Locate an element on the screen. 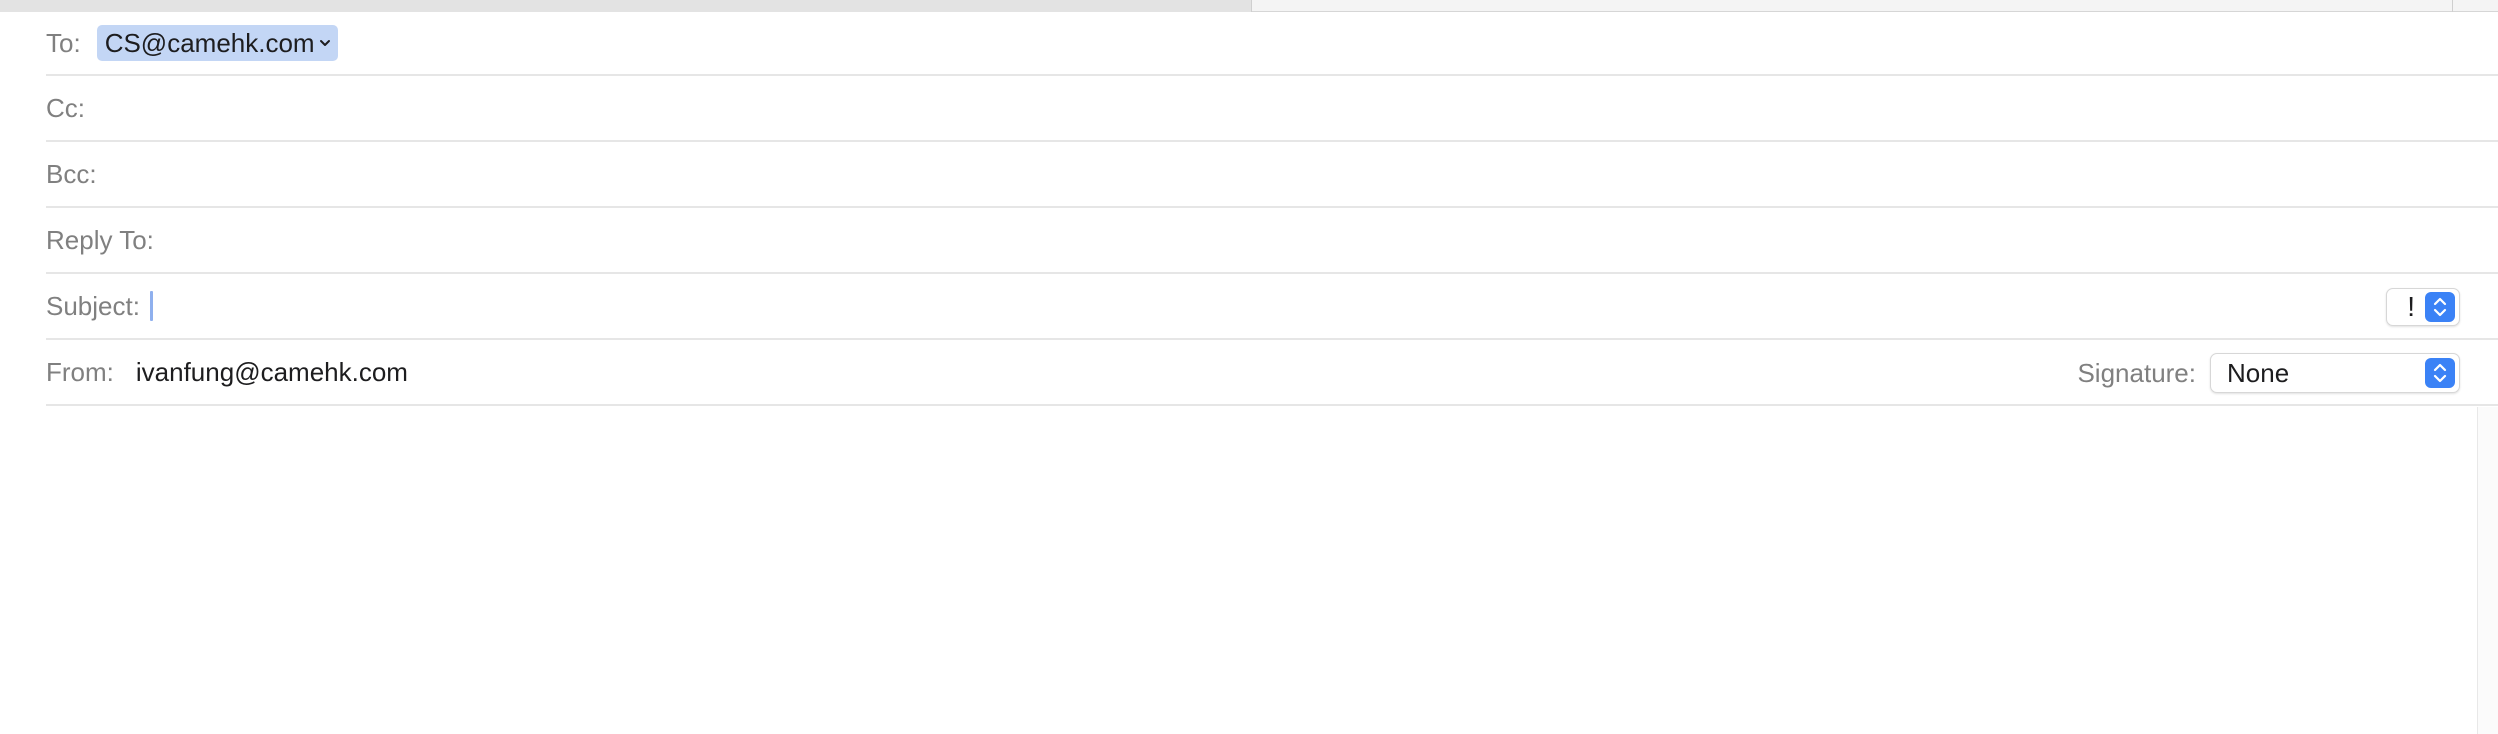 Image resolution: width=2498 pixels, height=734 pixels. signature-value: None is located at coordinates (2258, 372).